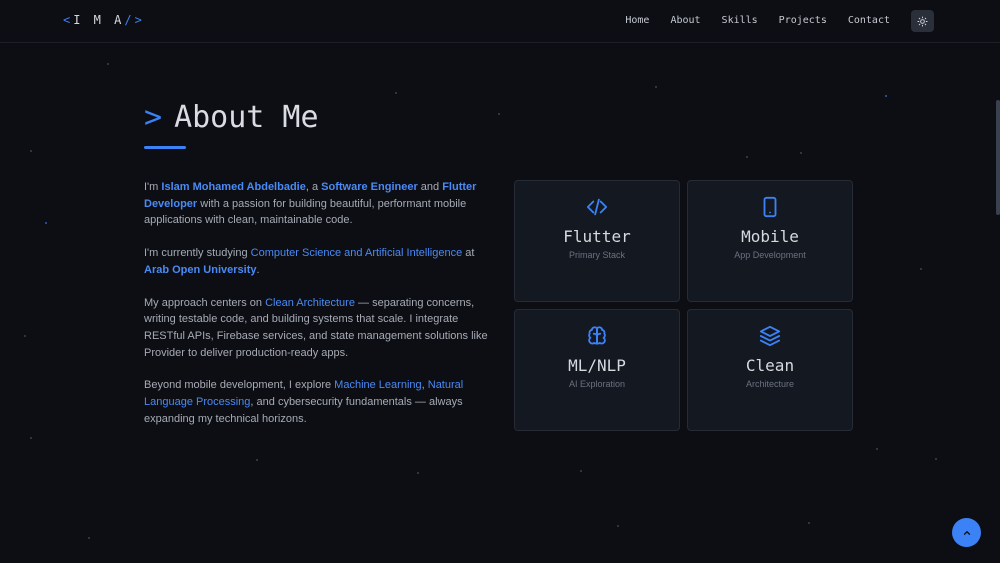  I want to click on title-caret: >, so click(153, 117).